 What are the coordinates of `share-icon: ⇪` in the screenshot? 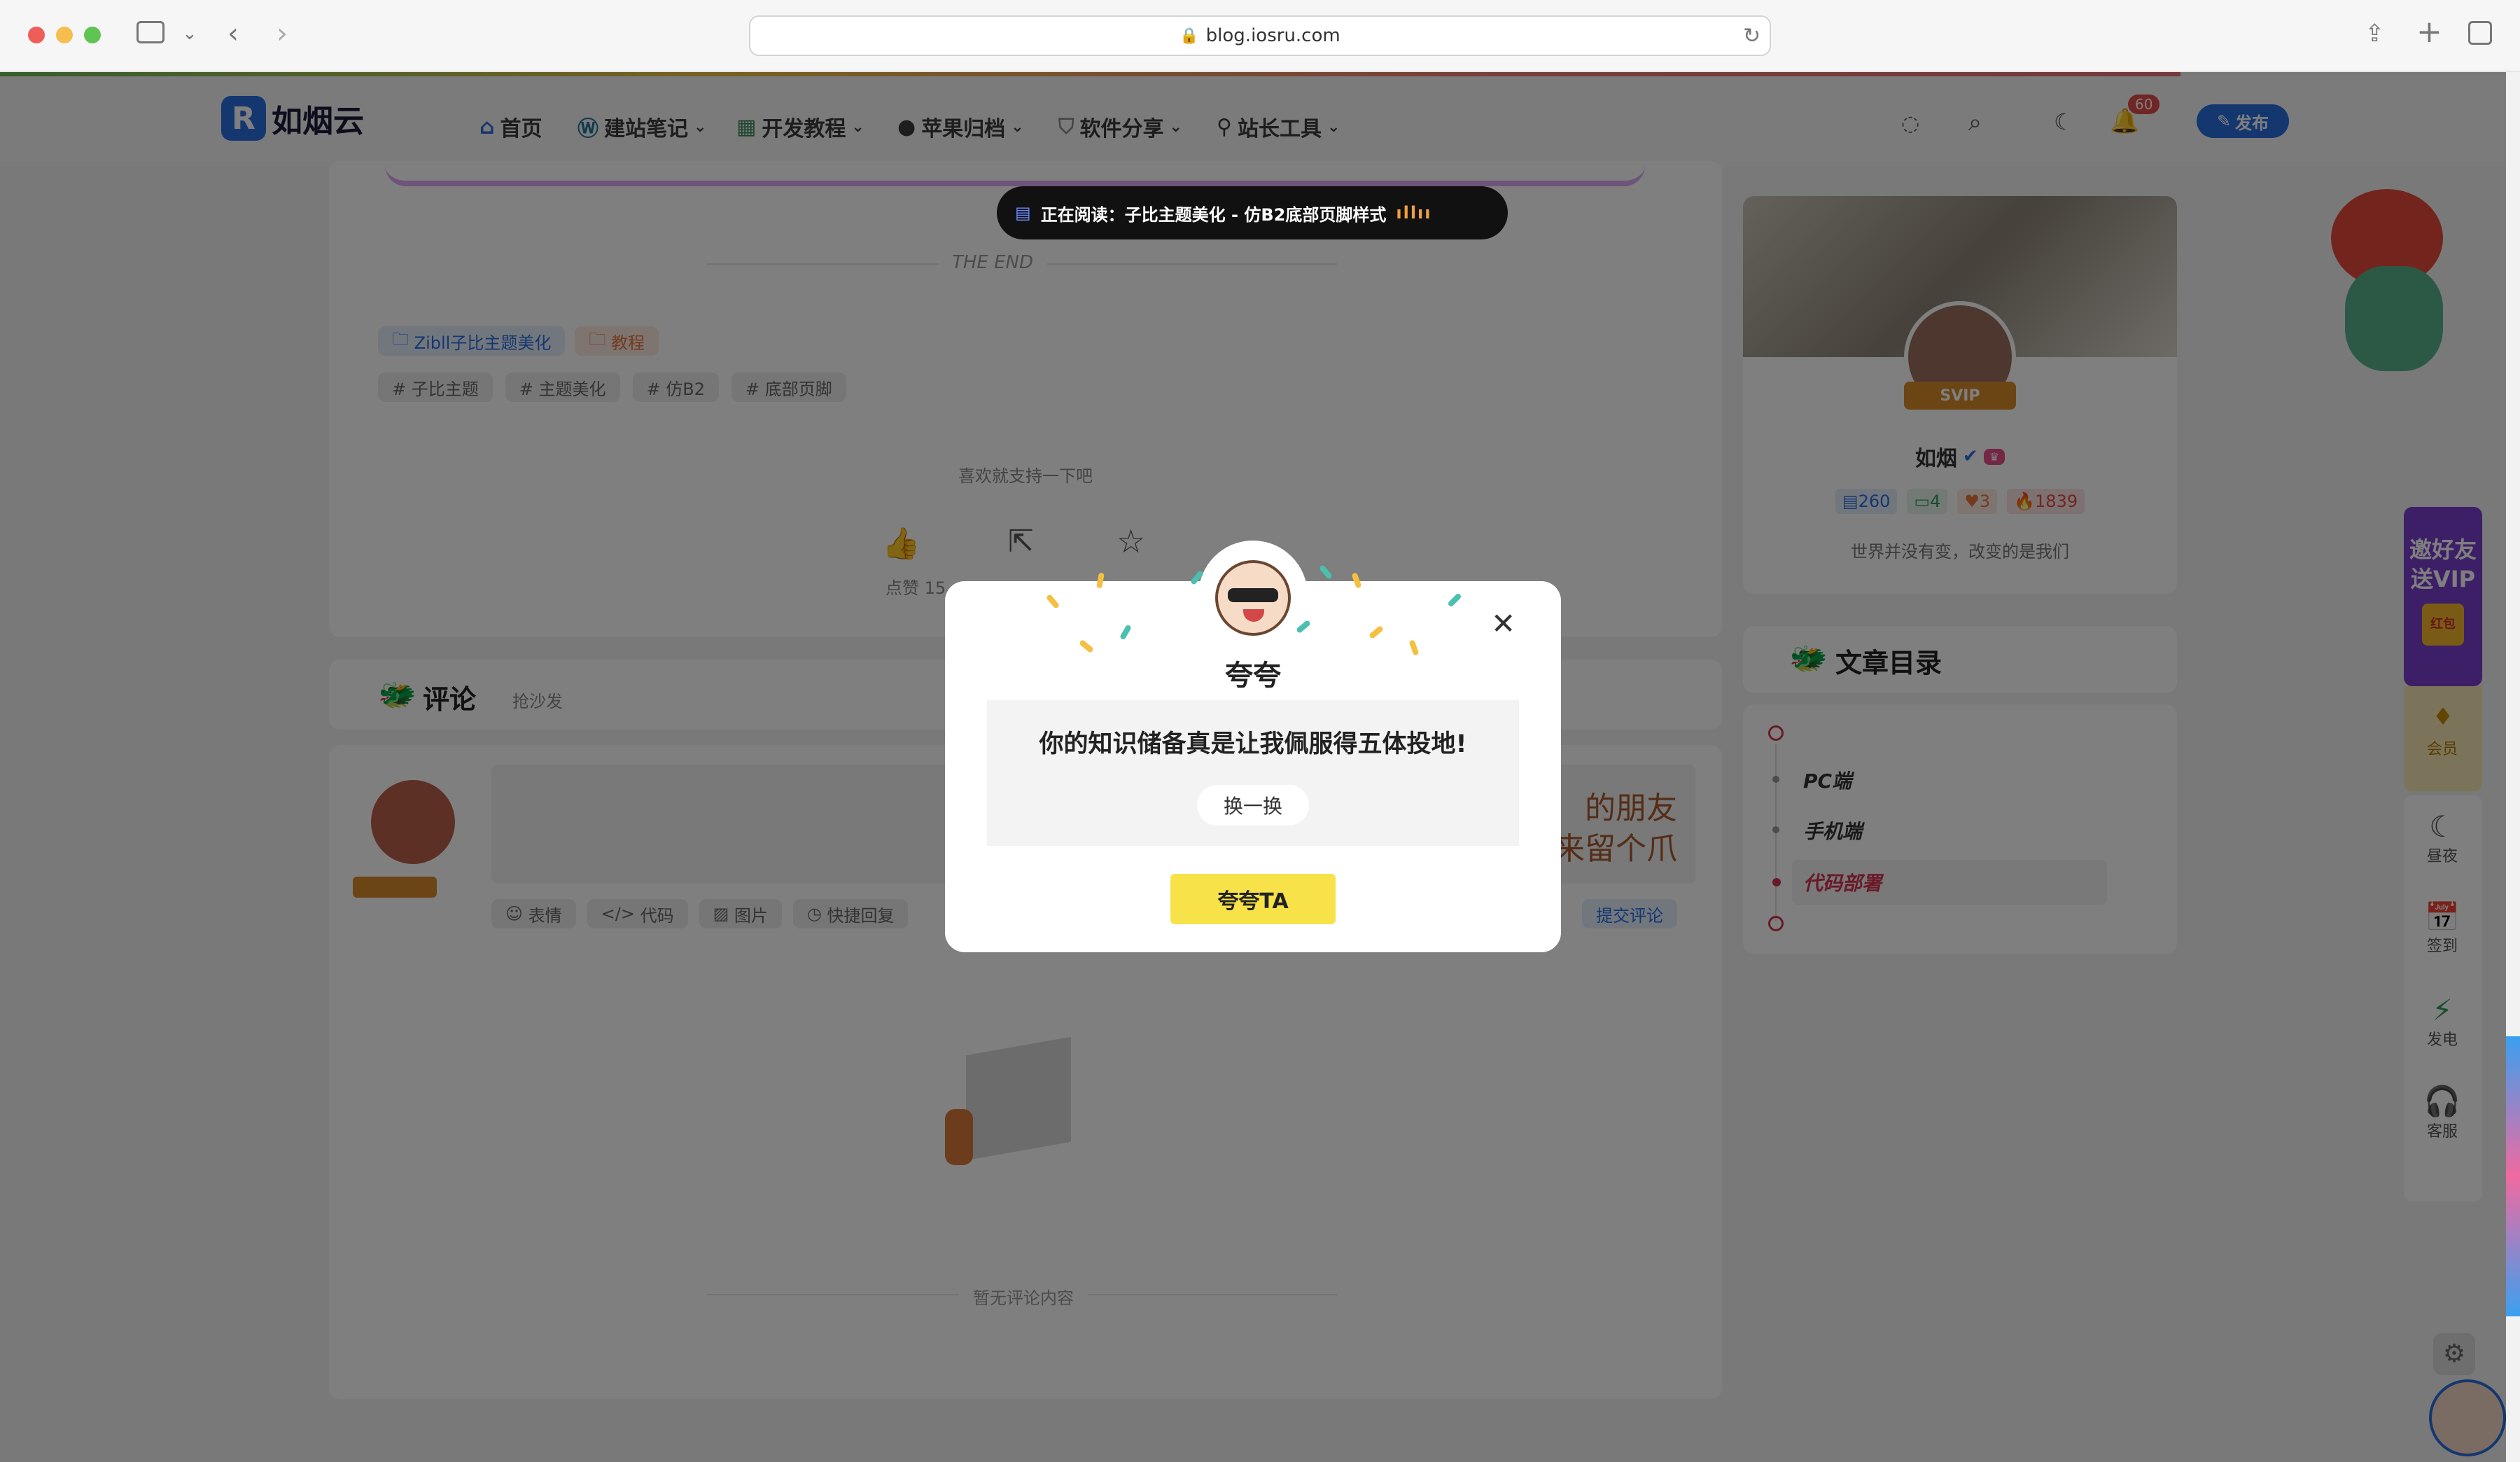 It's located at (2375, 34).